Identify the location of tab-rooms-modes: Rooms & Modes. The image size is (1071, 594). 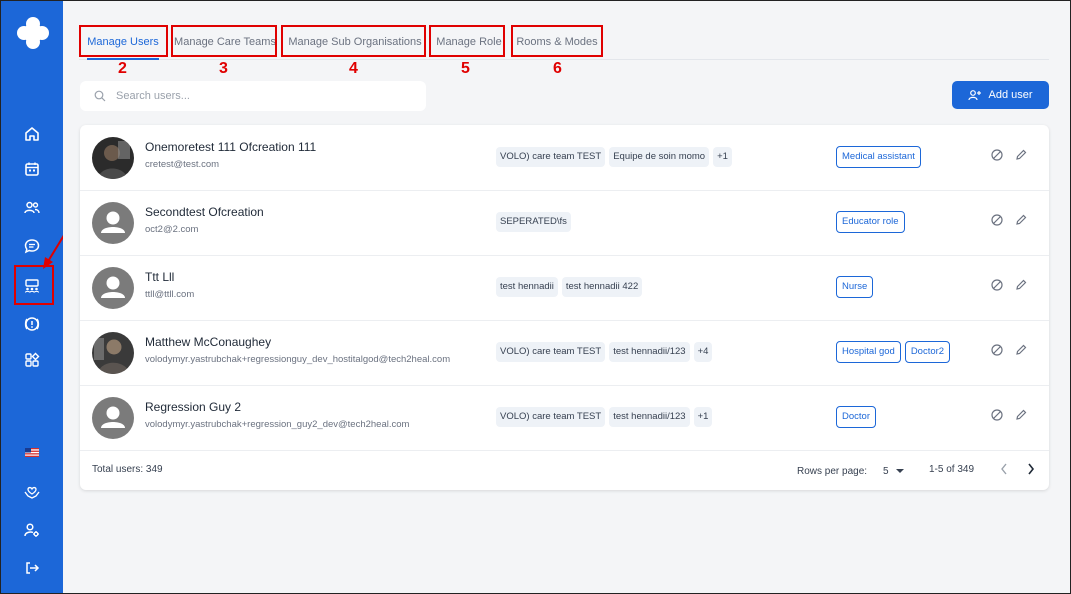
(557, 42).